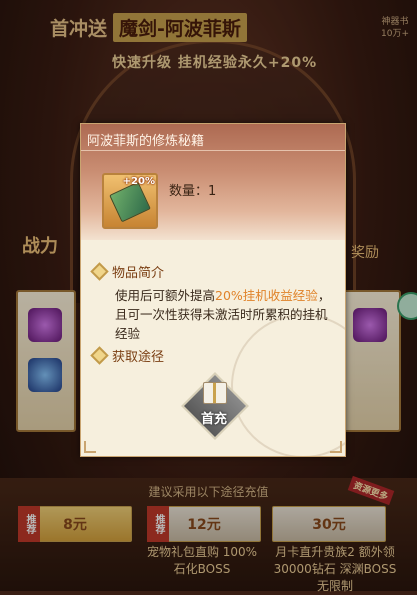  What do you see at coordinates (146, 141) in the screenshot?
I see `item-title: 阿波菲斯的修炼秘籍` at bounding box center [146, 141].